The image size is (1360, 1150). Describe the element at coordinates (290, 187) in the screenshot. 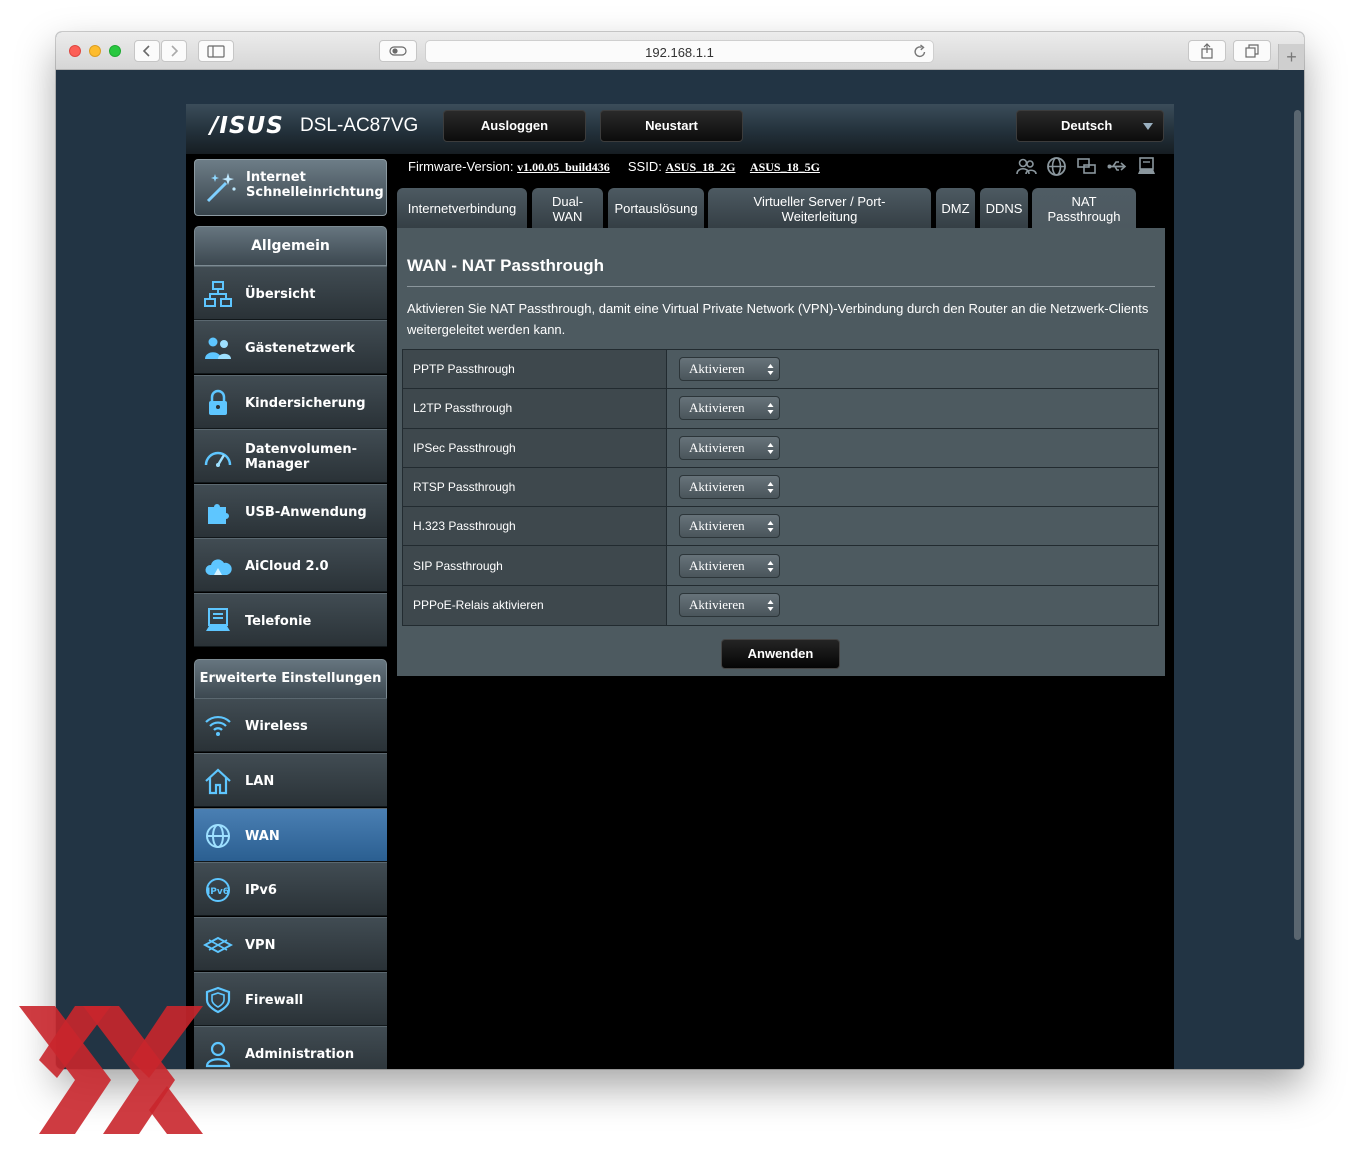

I see `quick-internet-setup-button: Internet Schnelleinrichtung` at that location.